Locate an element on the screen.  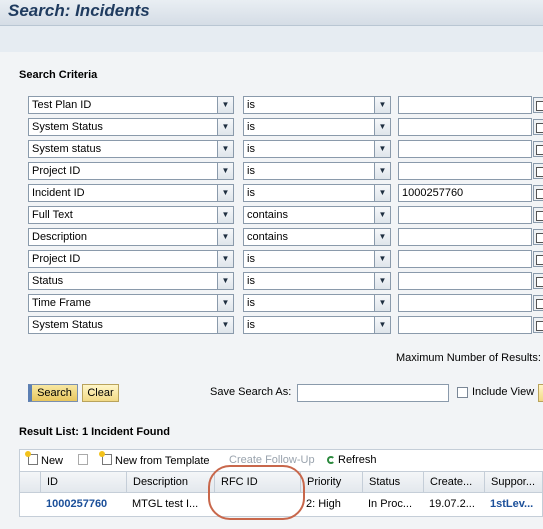
column-header-status: Status is located at coordinates (392, 482).